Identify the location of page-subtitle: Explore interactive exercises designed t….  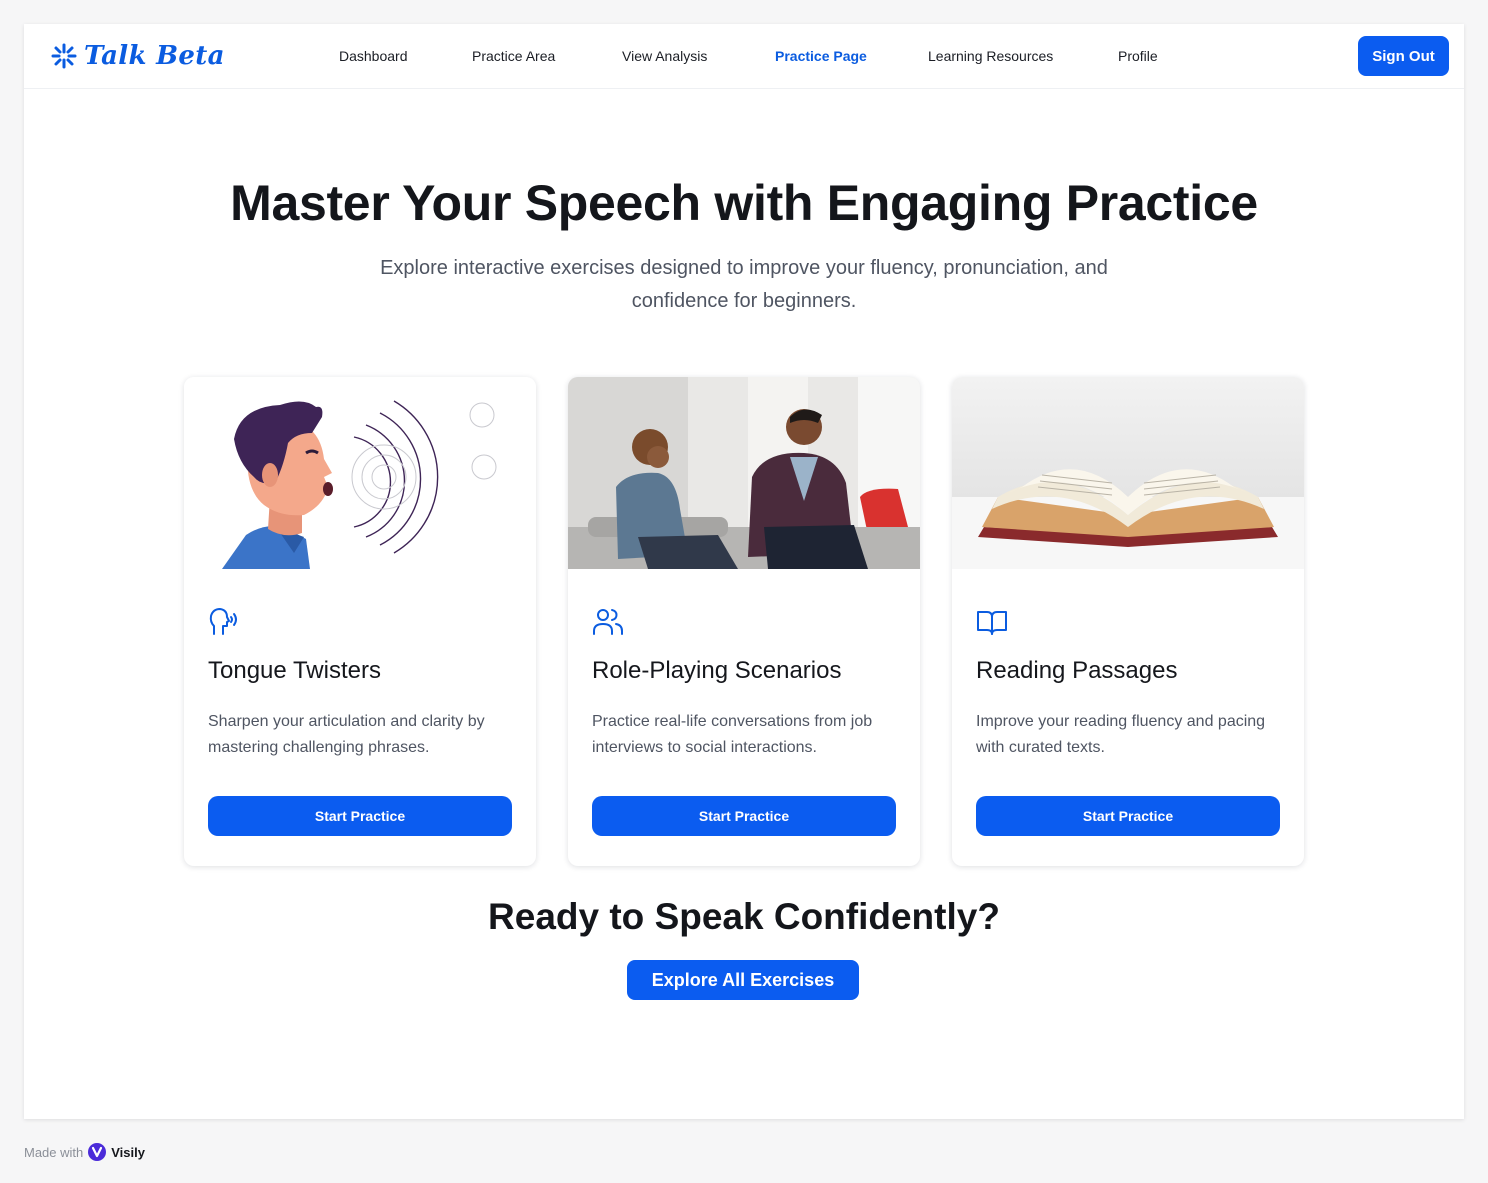
(744, 284).